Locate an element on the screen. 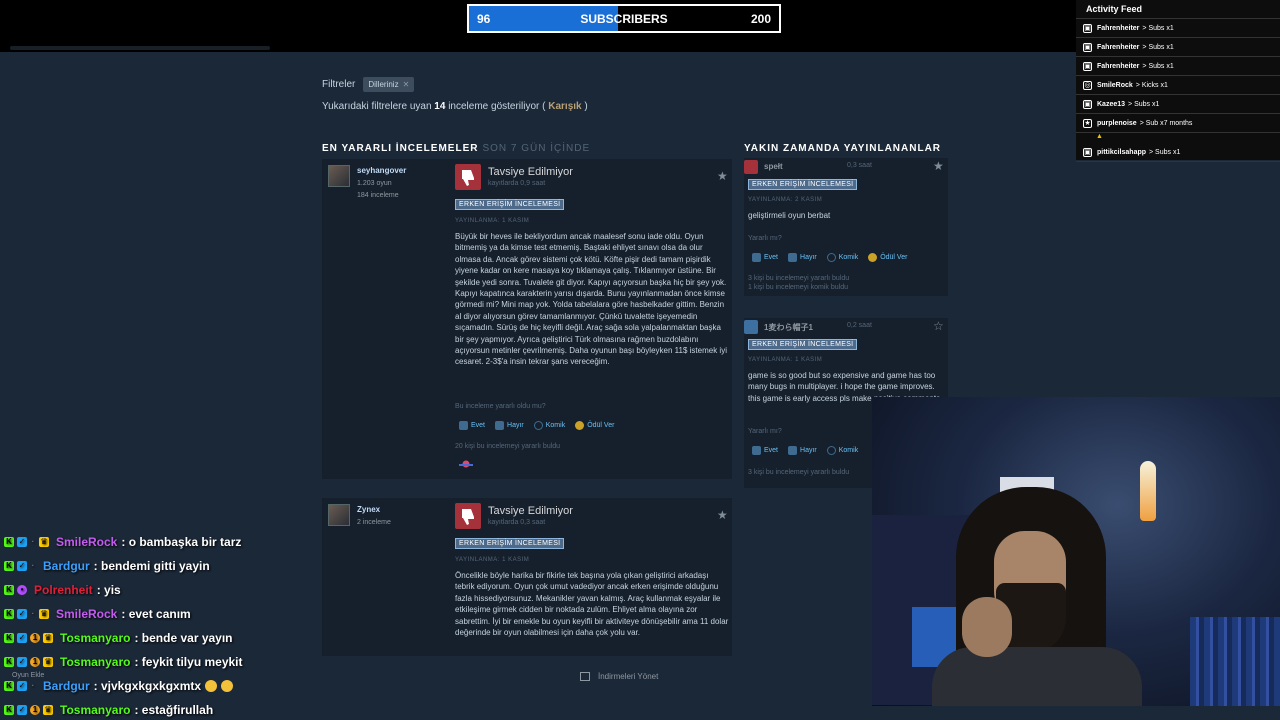  kick-icon: ◎ is located at coordinates (1087, 85).